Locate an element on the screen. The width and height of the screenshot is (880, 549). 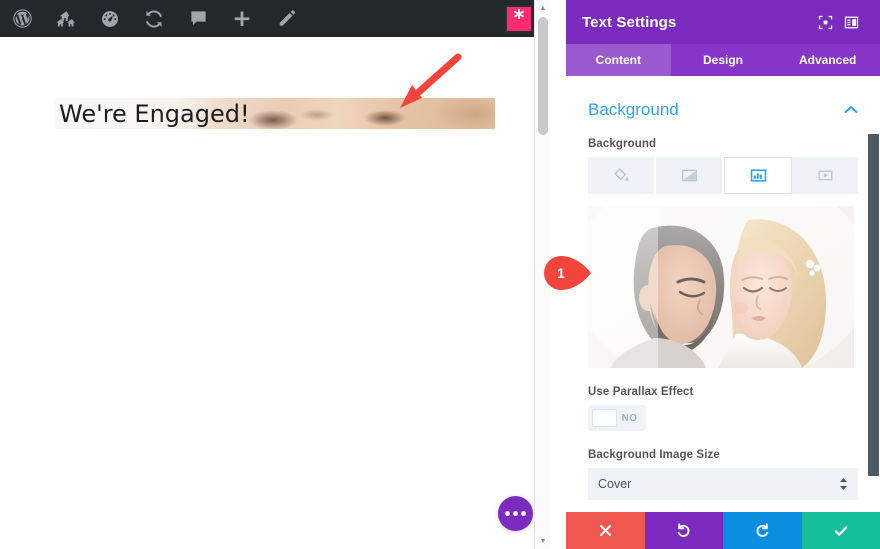
image-size-field-label: Background Image Size is located at coordinates (654, 455).